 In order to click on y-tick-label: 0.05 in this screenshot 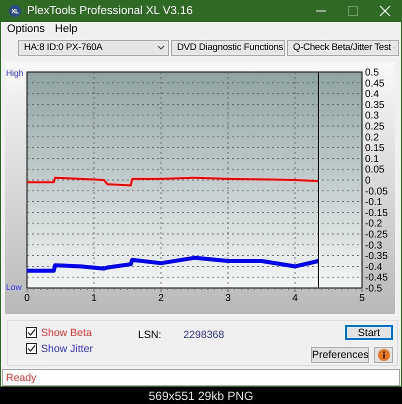, I will do `click(374, 170)`.